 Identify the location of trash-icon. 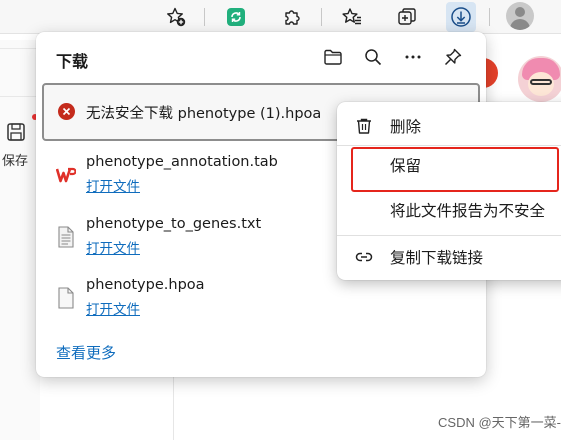
(364, 126).